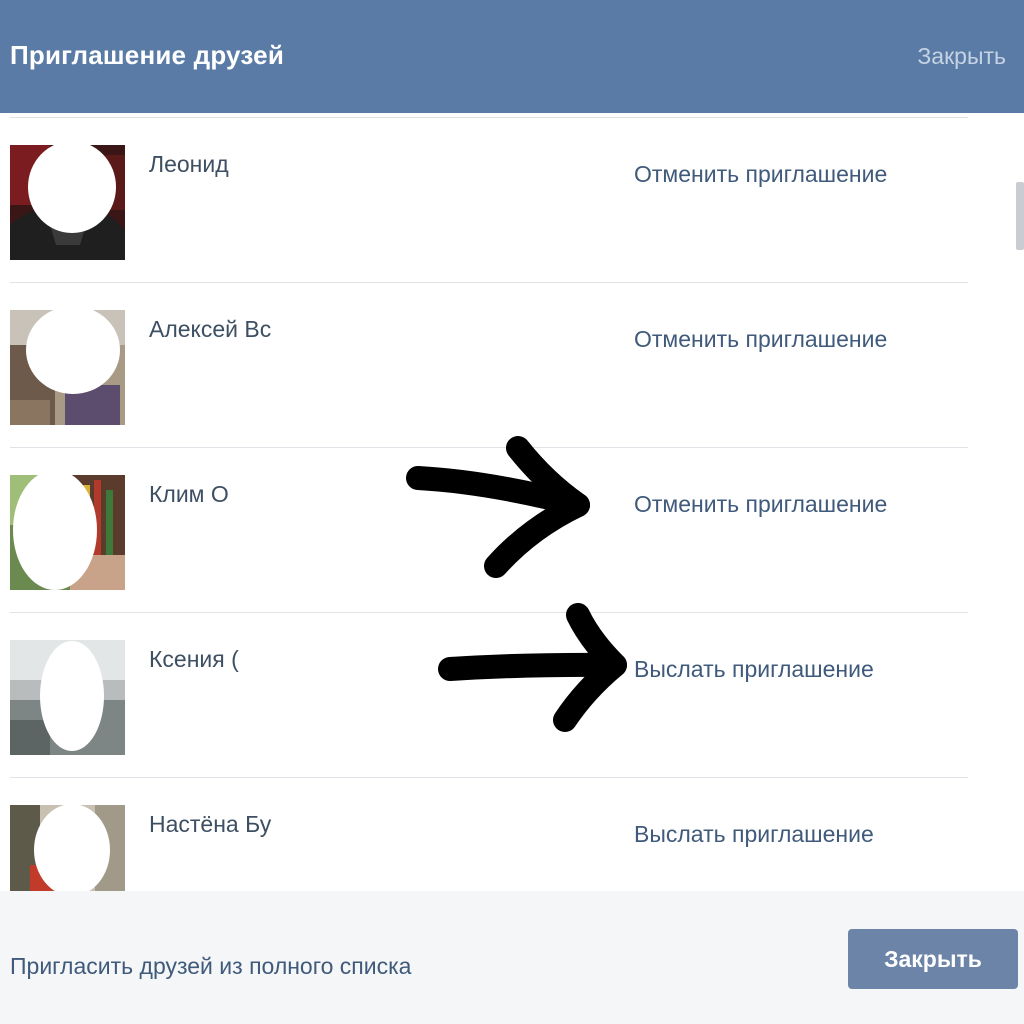 This screenshot has width=1024, height=1024. What do you see at coordinates (961, 56) in the screenshot?
I see `header-close-link: Закрыть` at bounding box center [961, 56].